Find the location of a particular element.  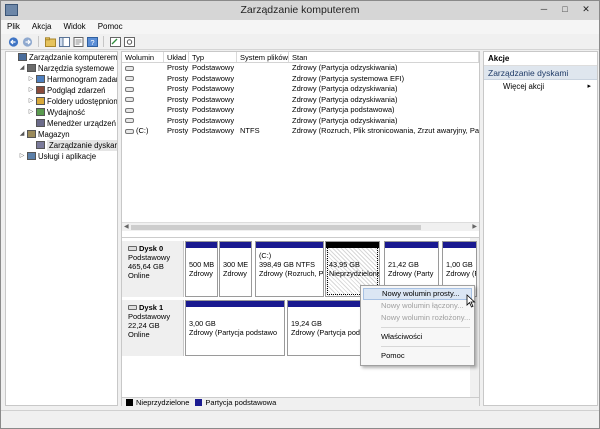

tools-icon is located at coordinates (31, 68).